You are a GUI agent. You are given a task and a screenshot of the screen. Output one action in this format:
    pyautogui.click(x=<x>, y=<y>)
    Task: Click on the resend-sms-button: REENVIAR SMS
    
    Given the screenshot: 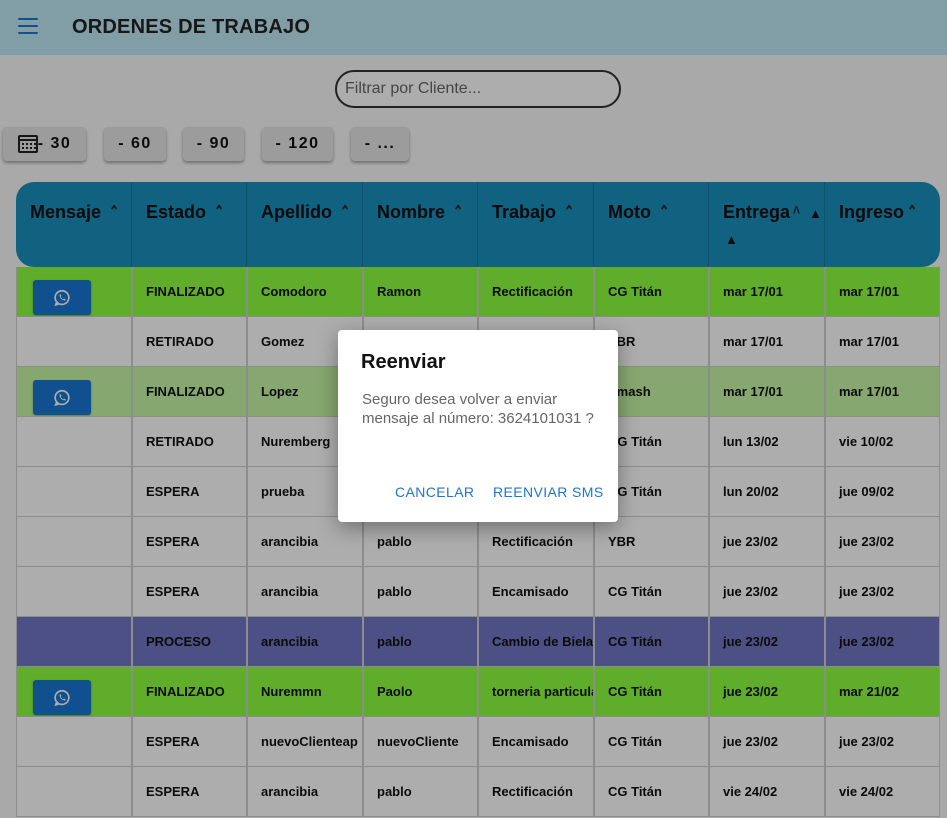 What is the action you would take?
    pyautogui.click(x=548, y=492)
    